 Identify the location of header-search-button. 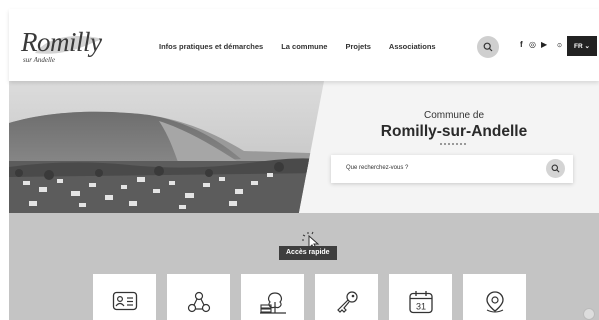
(488, 47).